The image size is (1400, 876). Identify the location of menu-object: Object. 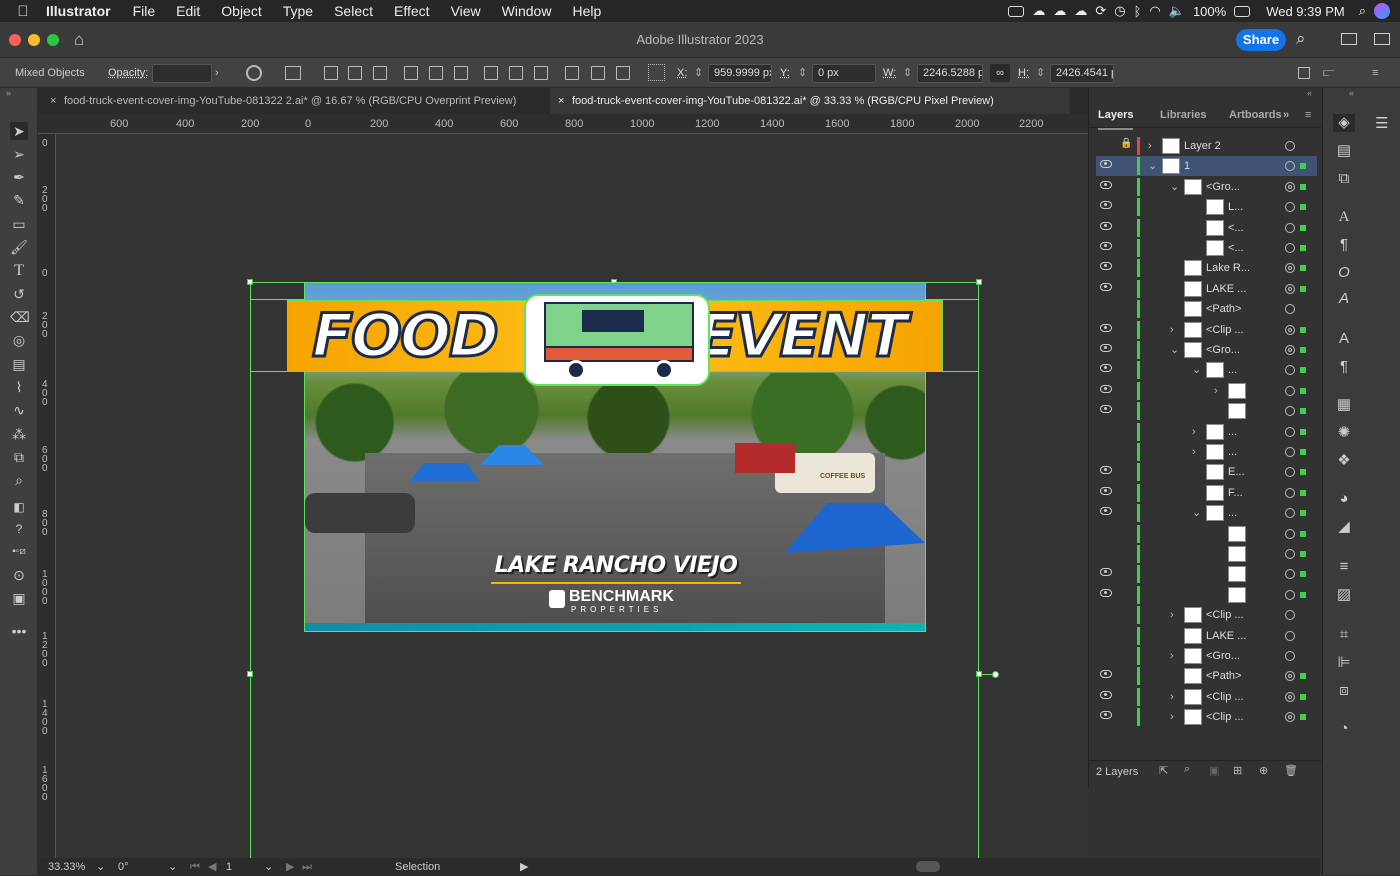
(241, 11).